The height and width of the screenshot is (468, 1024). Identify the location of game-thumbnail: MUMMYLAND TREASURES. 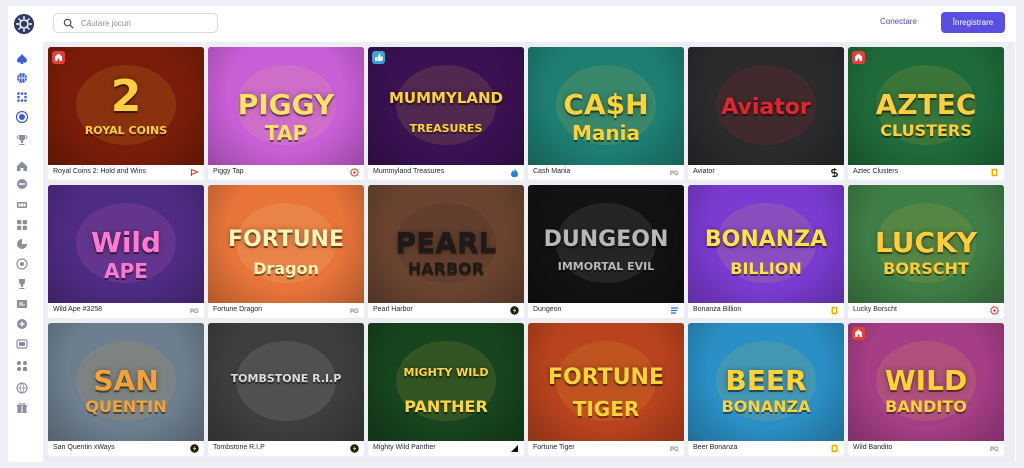
(446, 106).